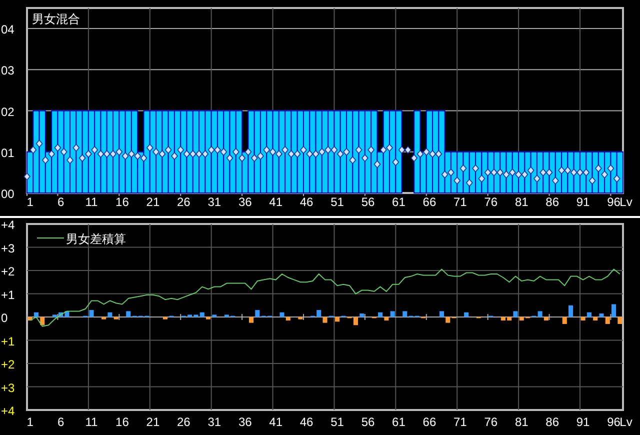 Image resolution: width=640 pixels, height=435 pixels. Describe the element at coordinates (7, 111) in the screenshot. I see `axis-label: 02` at that location.